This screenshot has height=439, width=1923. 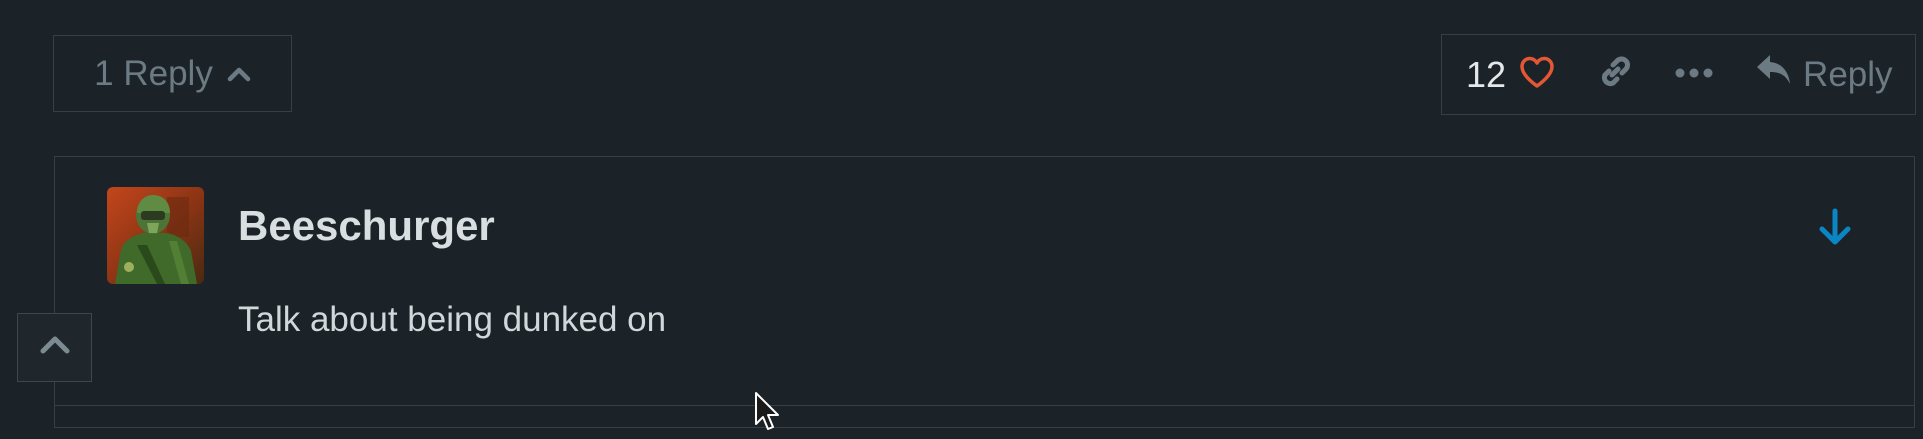 I want to click on next-post-divider, so click(x=984, y=417).